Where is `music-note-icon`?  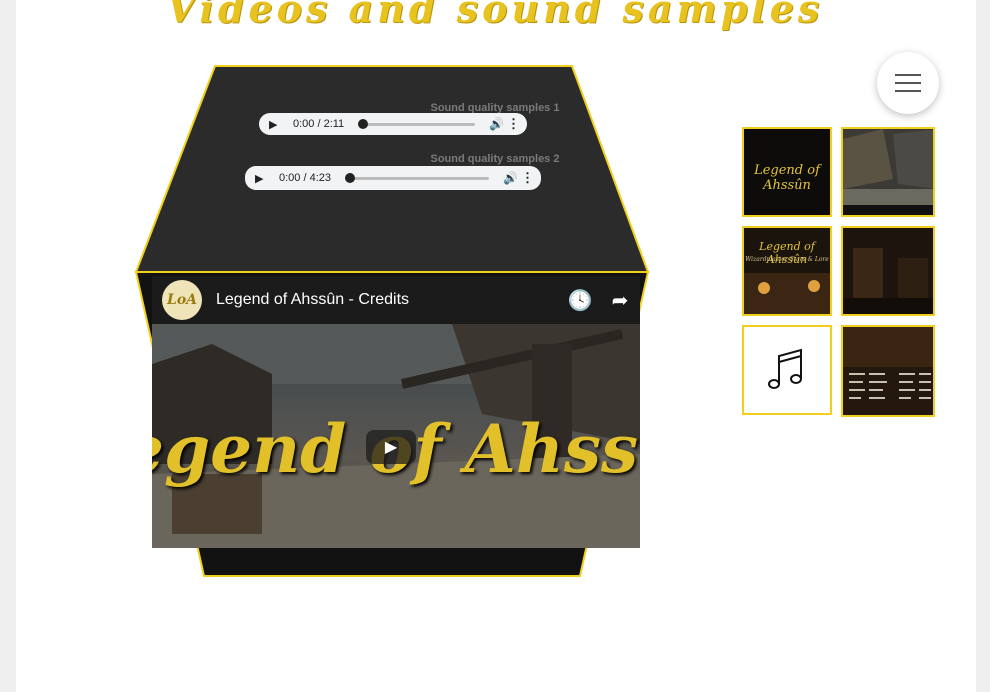 music-note-icon is located at coordinates (785, 368).